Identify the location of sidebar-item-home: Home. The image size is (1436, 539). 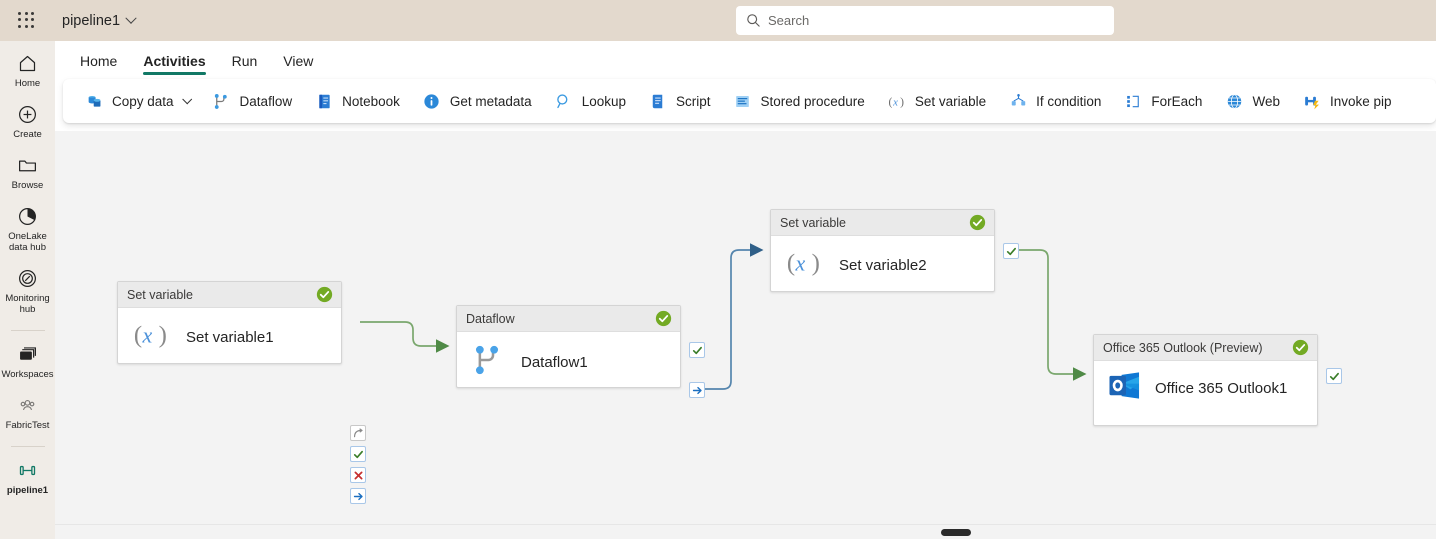
(27, 70).